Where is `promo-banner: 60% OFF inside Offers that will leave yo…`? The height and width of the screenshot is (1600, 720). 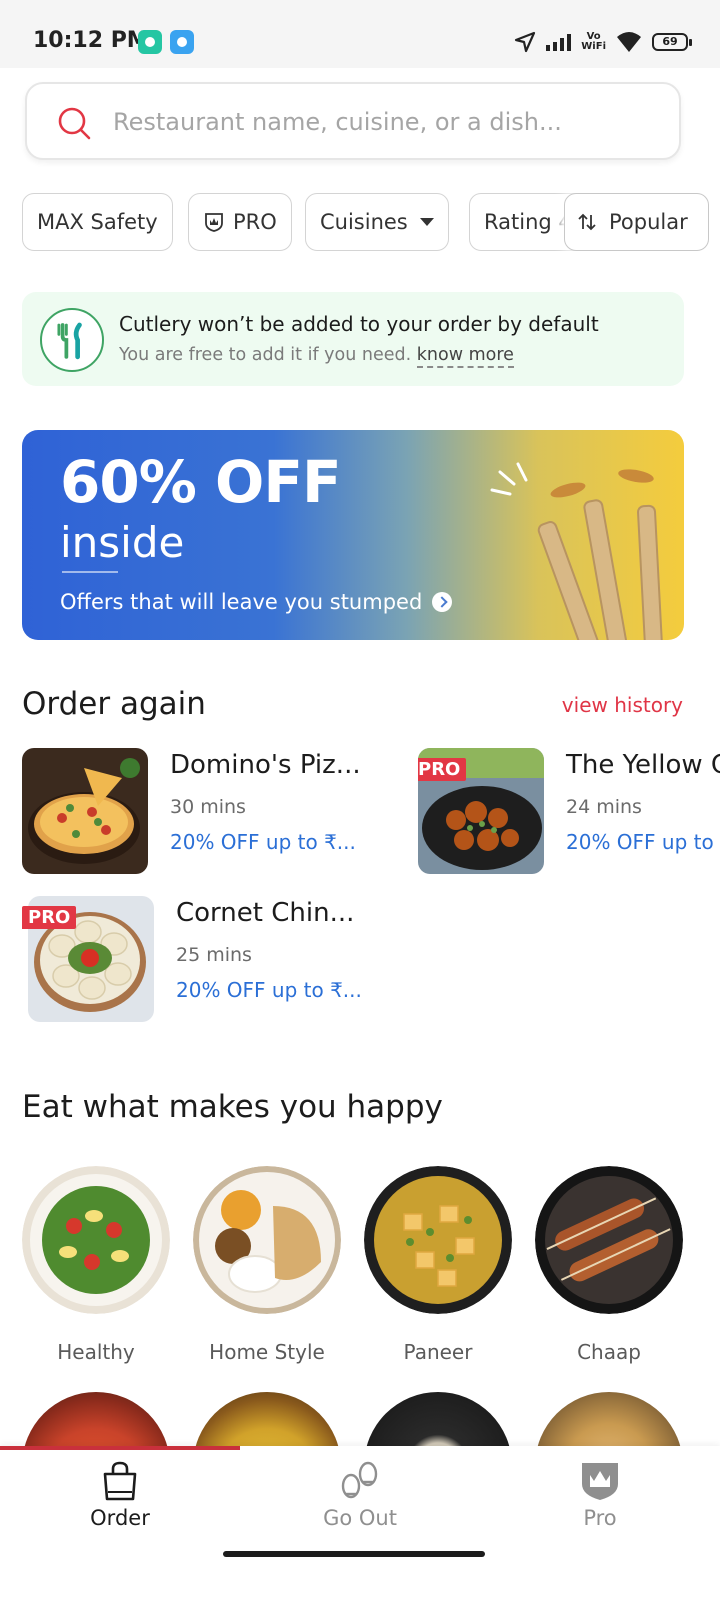 promo-banner: 60% OFF inside Offers that will leave yo… is located at coordinates (353, 535).